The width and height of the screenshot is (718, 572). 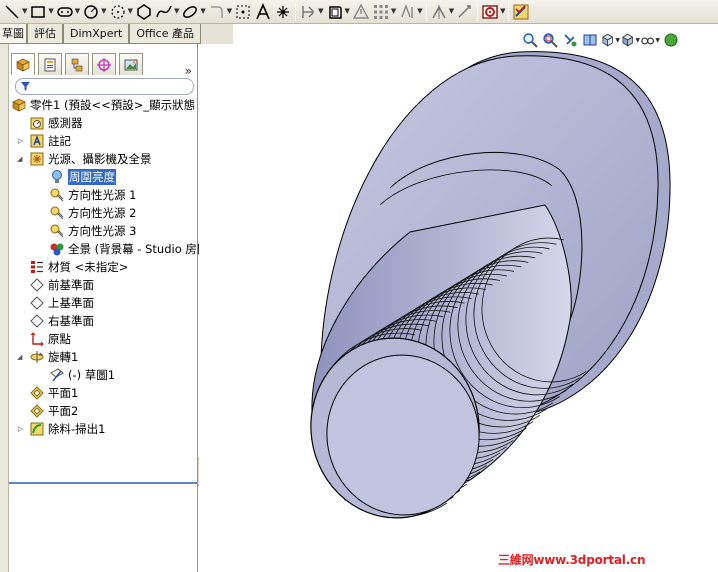 I want to click on expand-panel-button: », so click(x=188, y=71).